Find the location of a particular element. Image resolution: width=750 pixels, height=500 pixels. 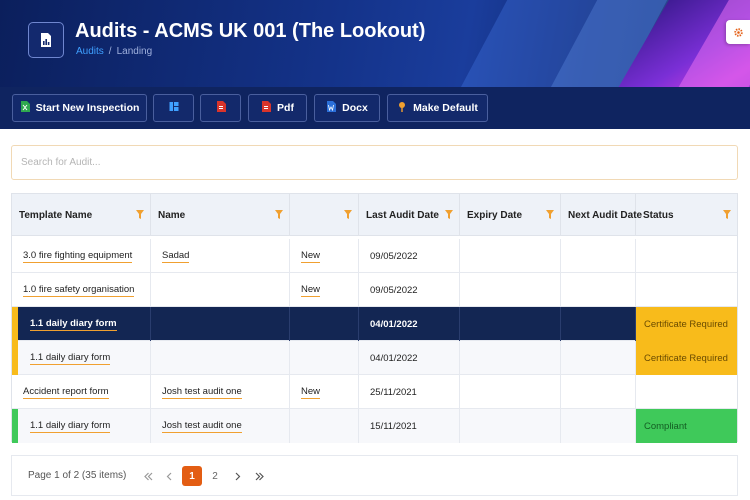

pager-info: Page 1 of 2 (35 items) is located at coordinates (77, 475).